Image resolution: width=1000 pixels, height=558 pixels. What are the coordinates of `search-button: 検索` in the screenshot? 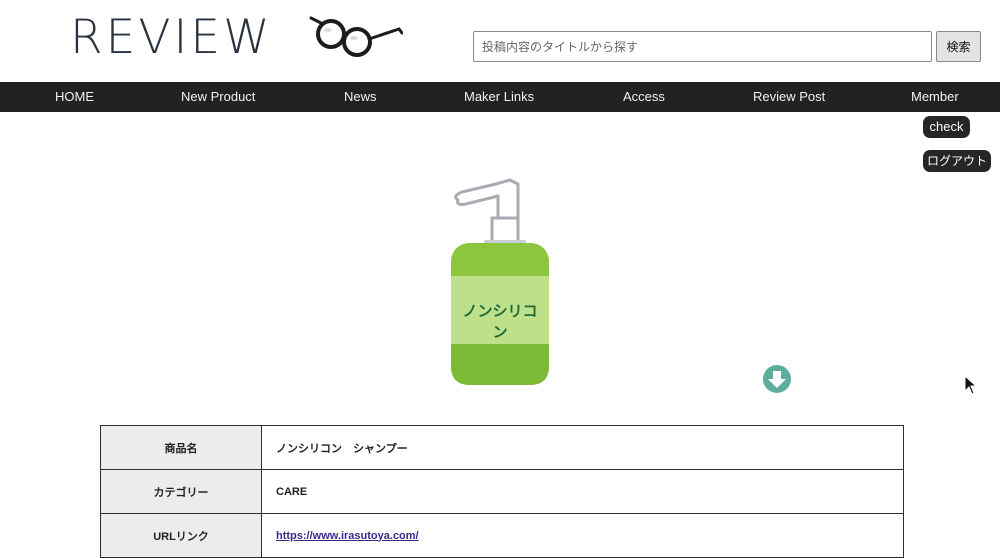 It's located at (958, 46).